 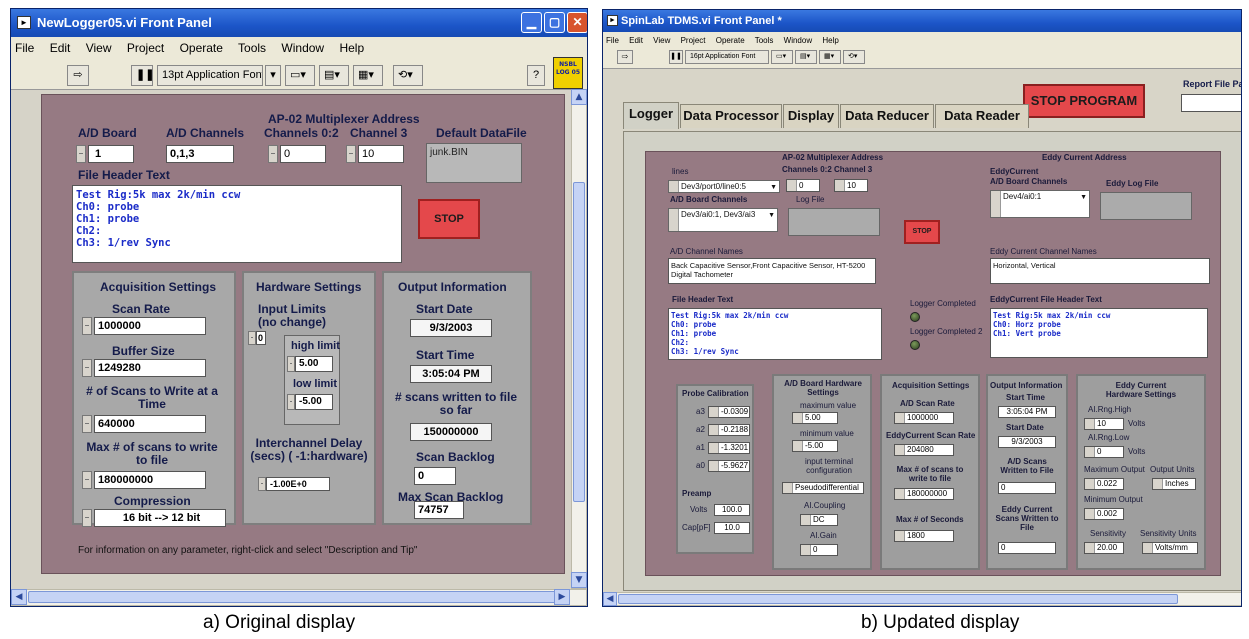 I want to click on report-file-field, so click(x=1211, y=103).